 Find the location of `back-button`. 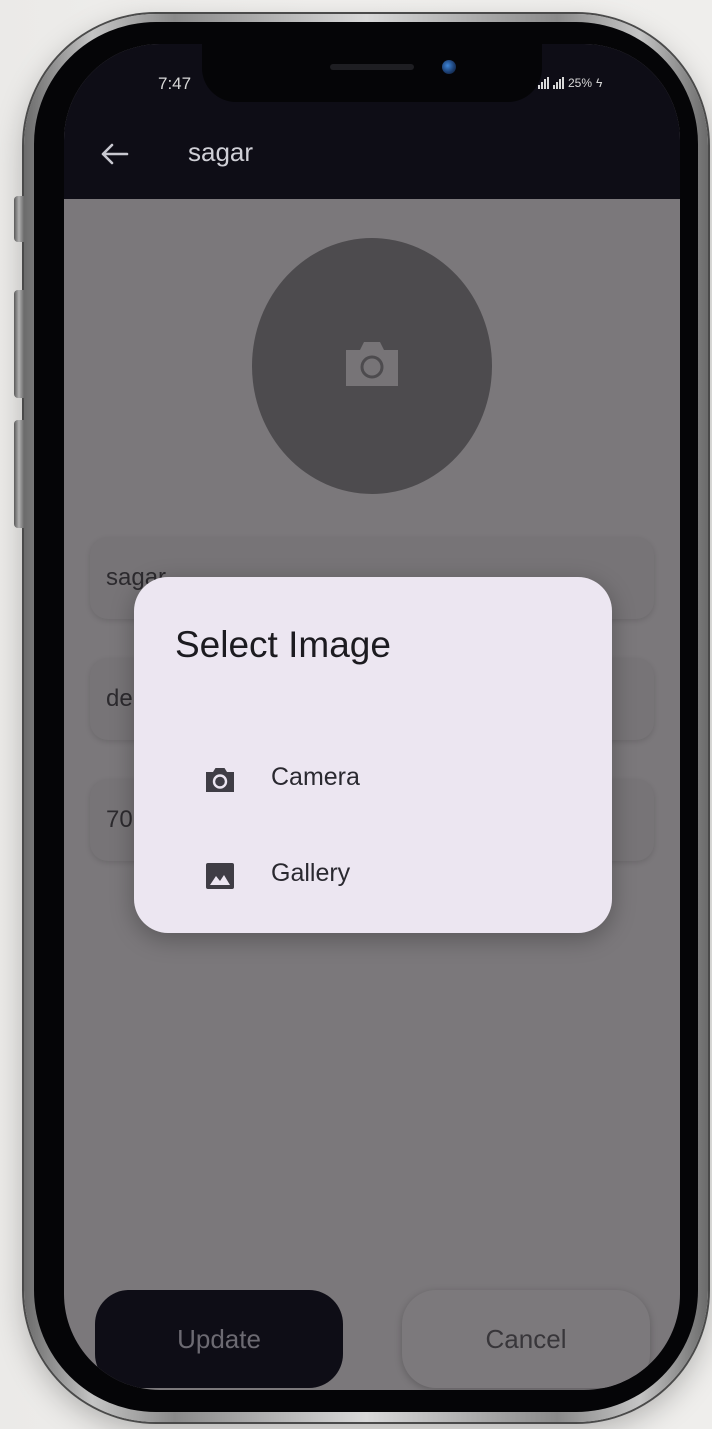

back-button is located at coordinates (114, 154).